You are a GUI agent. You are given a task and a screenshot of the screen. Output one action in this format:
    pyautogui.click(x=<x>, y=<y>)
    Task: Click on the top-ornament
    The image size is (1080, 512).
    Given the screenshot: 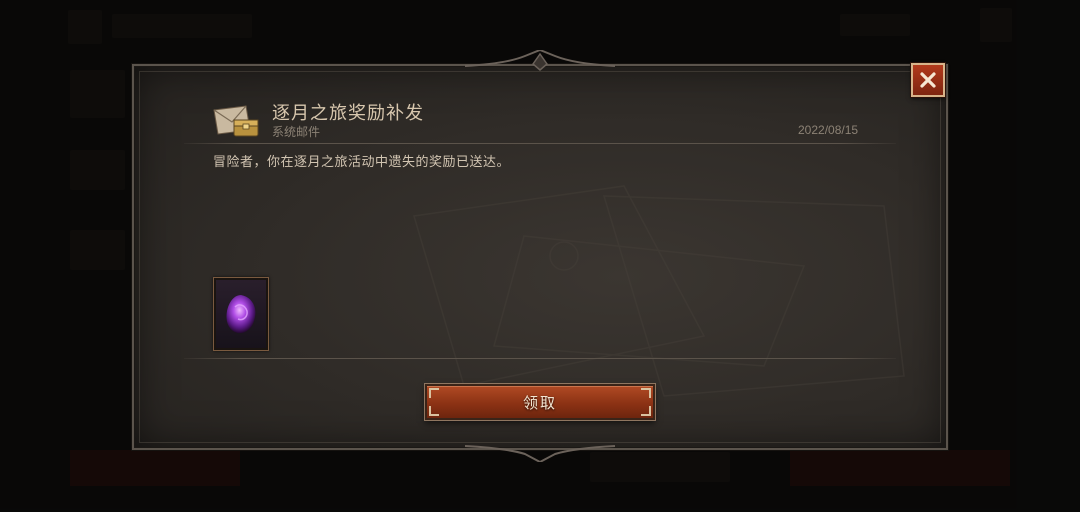 What is the action you would take?
    pyautogui.click(x=540, y=60)
    